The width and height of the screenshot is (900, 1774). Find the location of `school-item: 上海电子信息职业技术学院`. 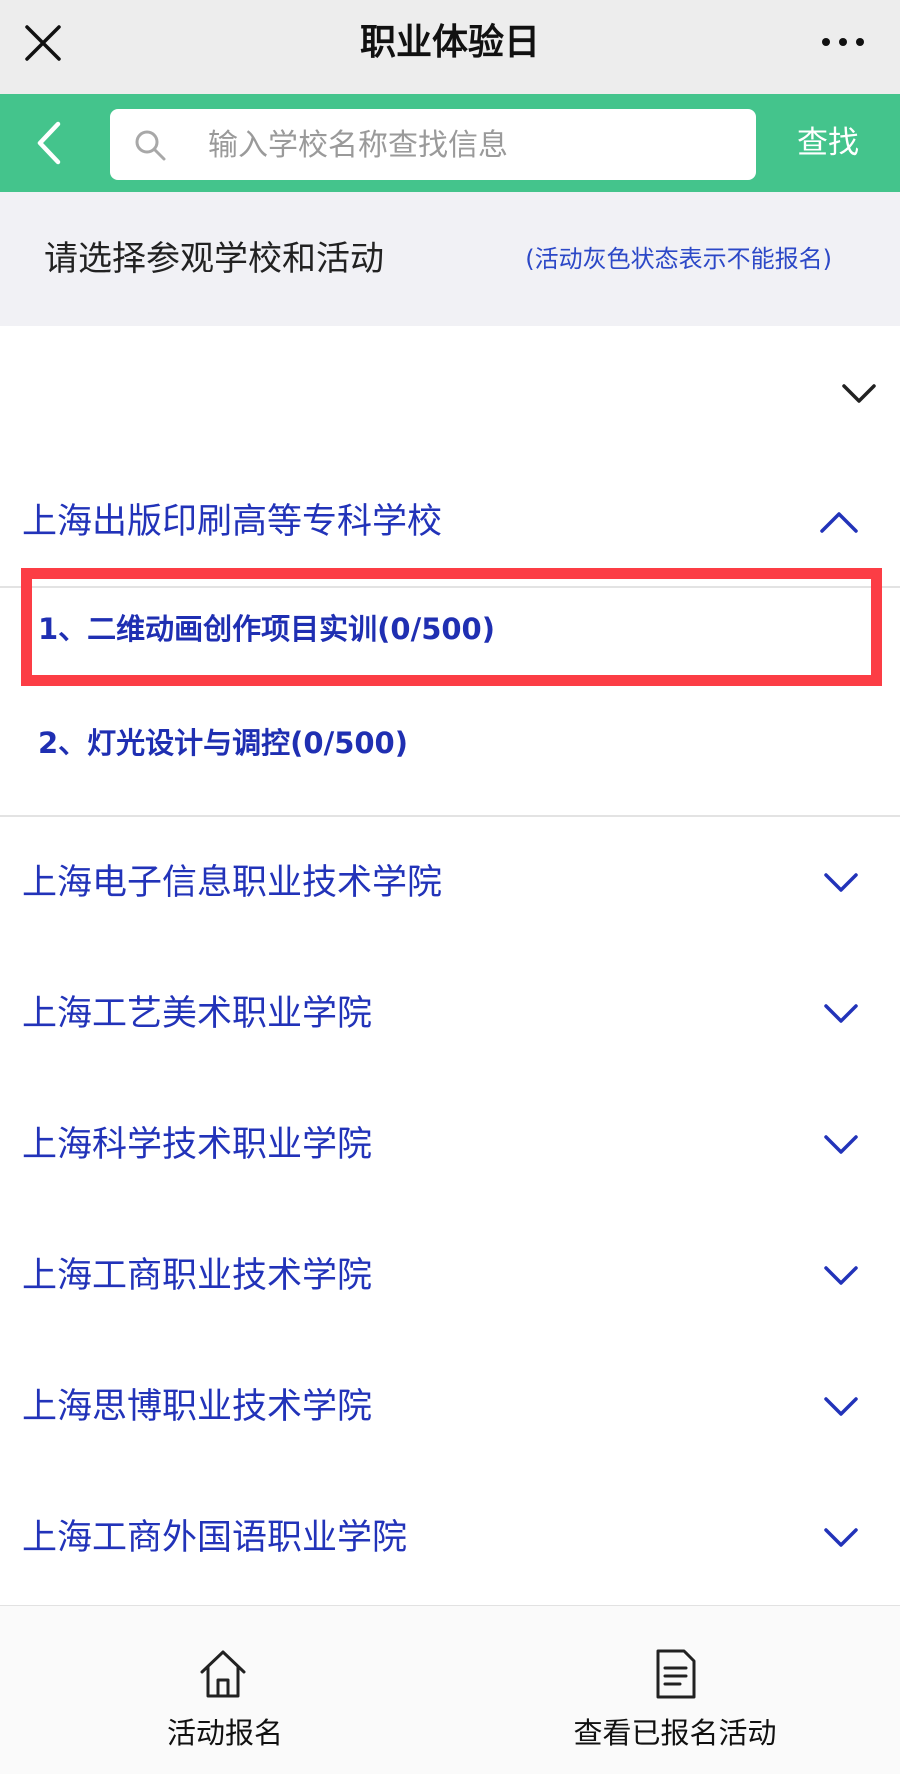

school-item: 上海电子信息职业技术学院 is located at coordinates (450, 883).